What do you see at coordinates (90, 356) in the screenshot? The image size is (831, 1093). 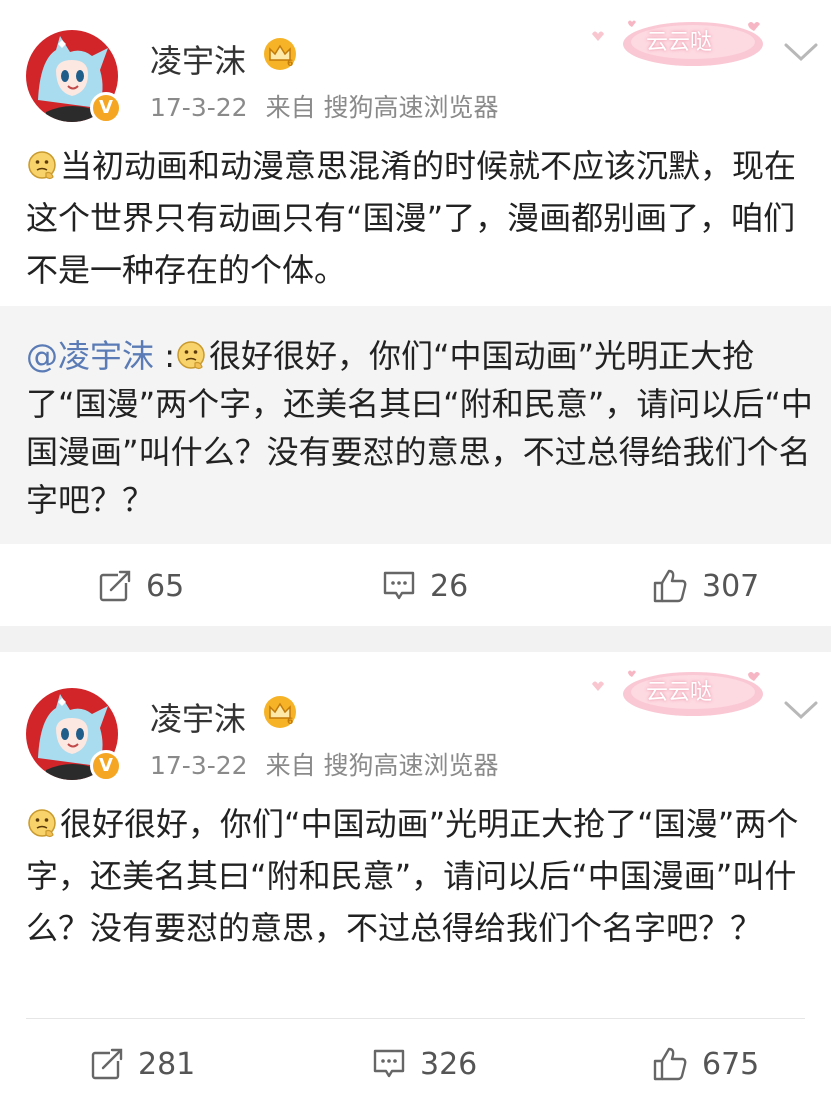 I see `mention-link: @凌宇沫` at bounding box center [90, 356].